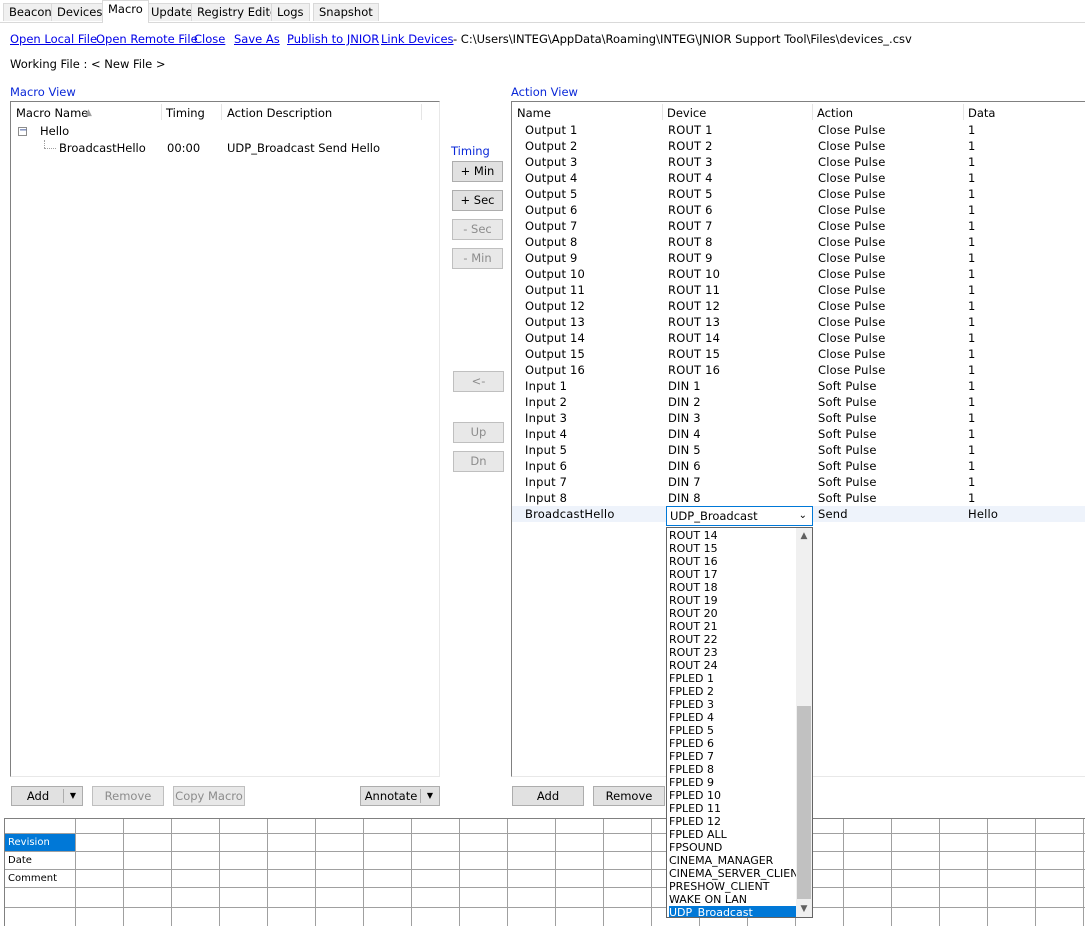  I want to click on dropdown-option: ROUT 19, so click(733, 600).